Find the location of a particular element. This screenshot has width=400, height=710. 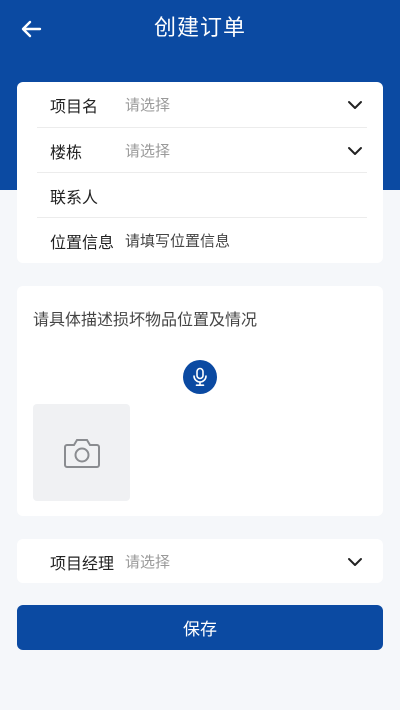

page-title: 创建订单 is located at coordinates (199, 28).